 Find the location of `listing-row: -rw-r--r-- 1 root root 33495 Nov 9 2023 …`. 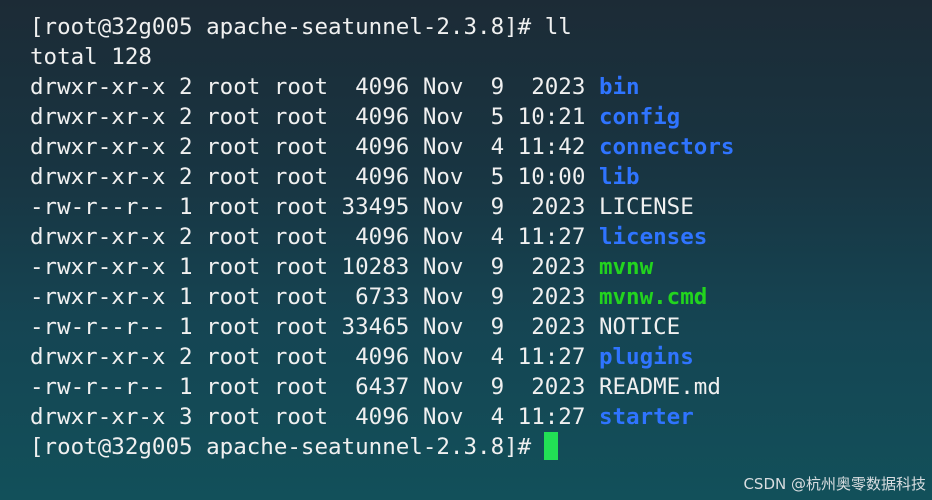

listing-row: -rw-r--r-- 1 root root 33495 Nov 9 2023 … is located at coordinates (475, 207).